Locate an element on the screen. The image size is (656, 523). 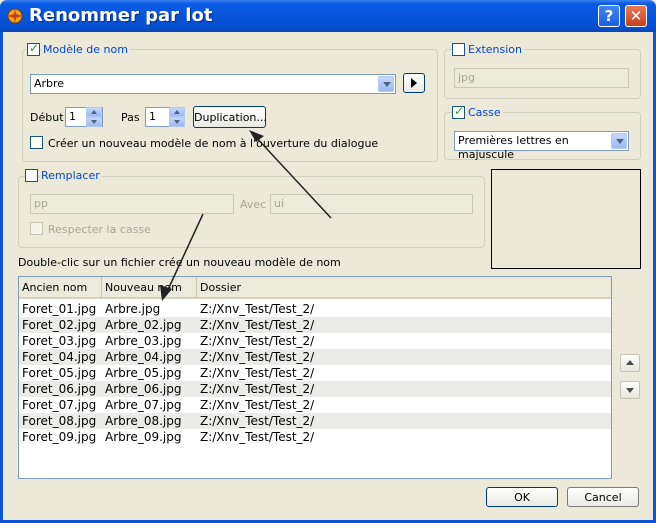
annotation-arrow-to-table is located at coordinates (184, 255).